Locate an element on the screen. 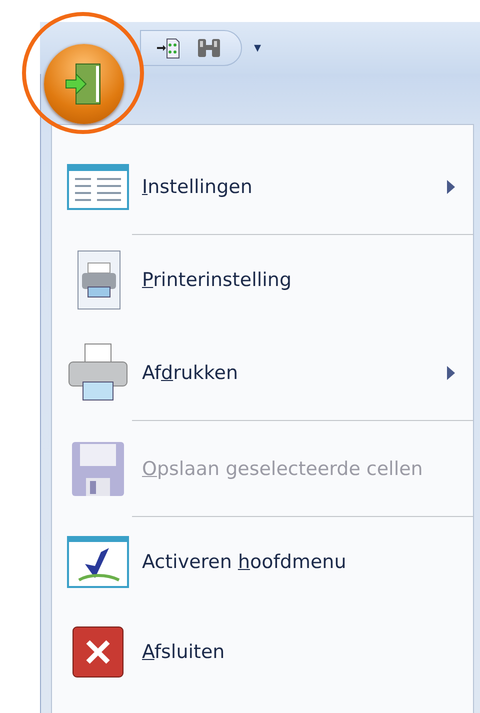  menu-item: Activeren hoofdmenu is located at coordinates (262, 562).